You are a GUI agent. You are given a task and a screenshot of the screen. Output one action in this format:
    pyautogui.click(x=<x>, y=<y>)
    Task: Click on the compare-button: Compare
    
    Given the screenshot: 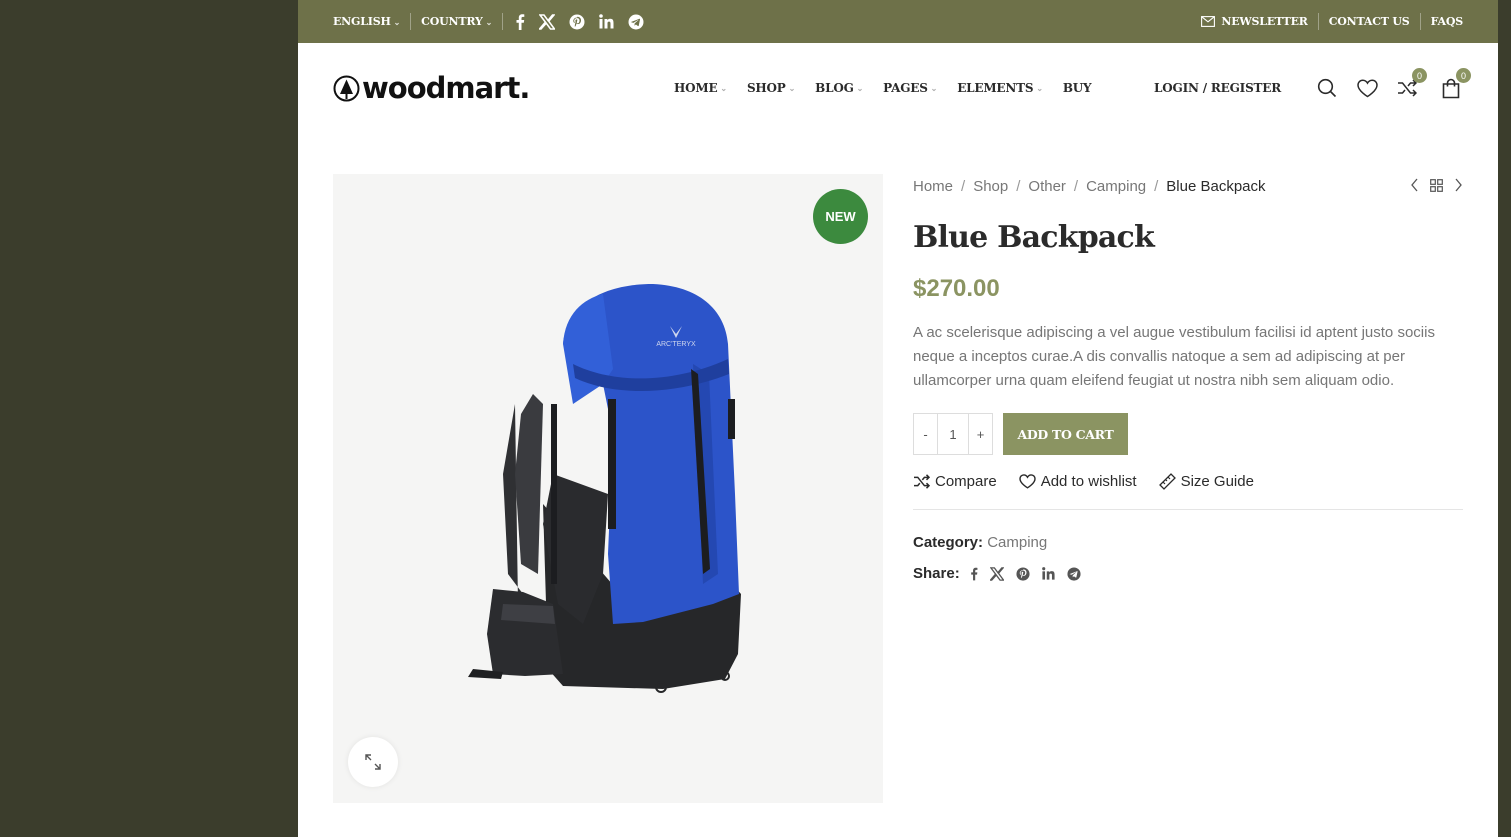 What is the action you would take?
    pyautogui.click(x=955, y=481)
    